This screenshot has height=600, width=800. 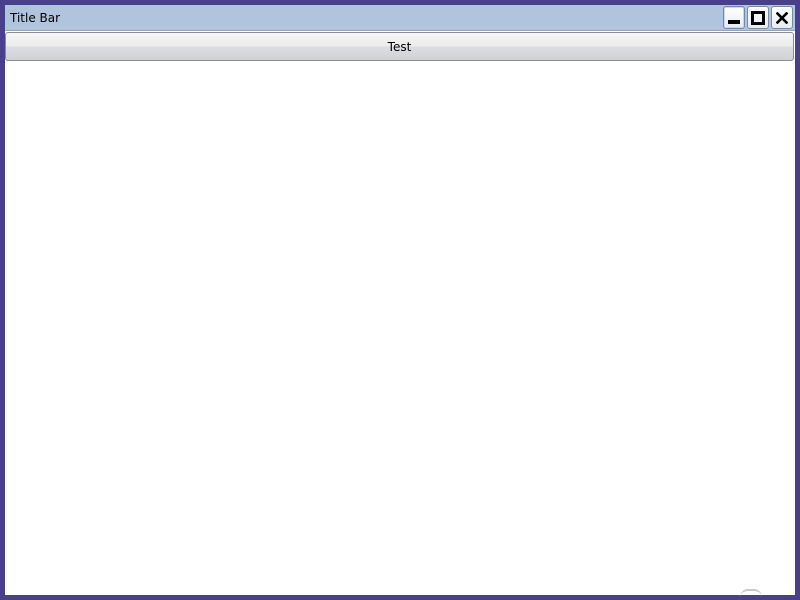 I want to click on close-button, so click(x=782, y=17).